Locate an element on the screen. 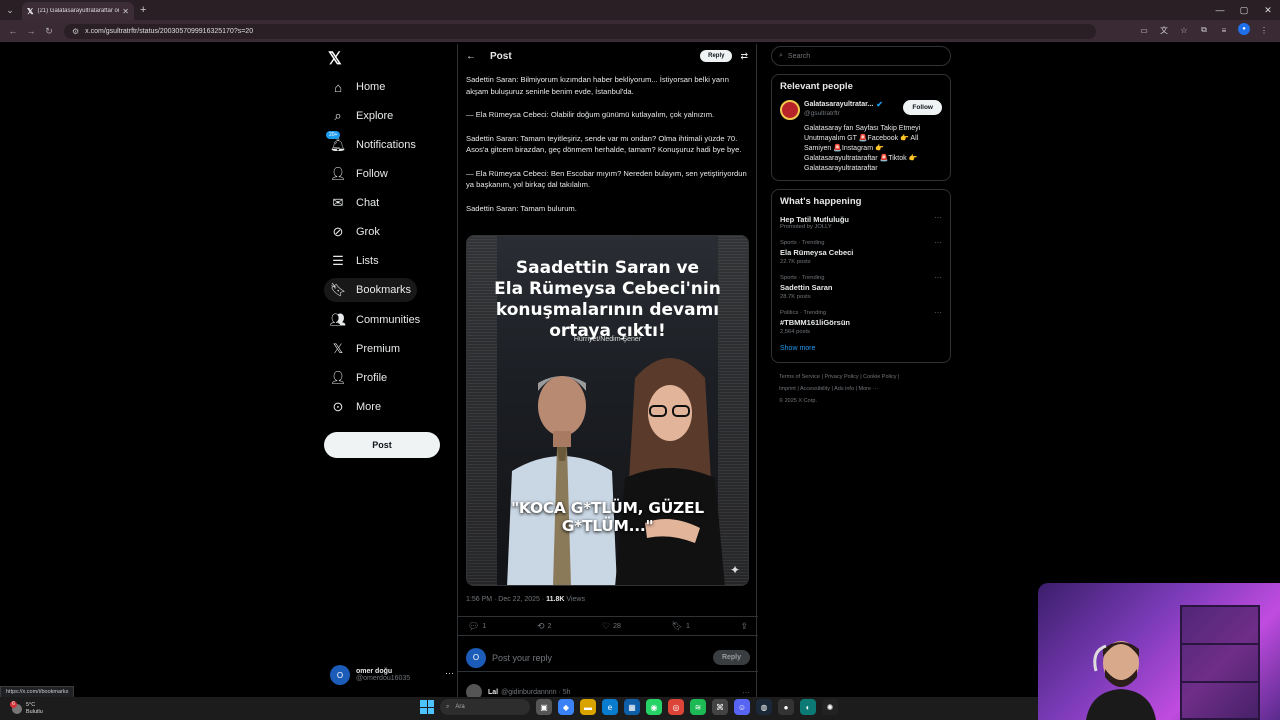 The image size is (1280, 720). nav-home: ⌂ Home is located at coordinates (357, 87).